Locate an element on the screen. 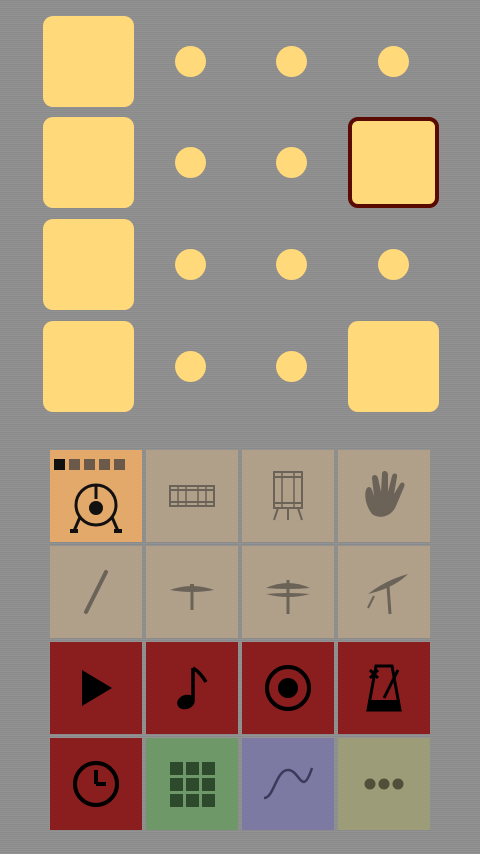 The image size is (480, 854). crash-cymbal-button is located at coordinates (384, 592).